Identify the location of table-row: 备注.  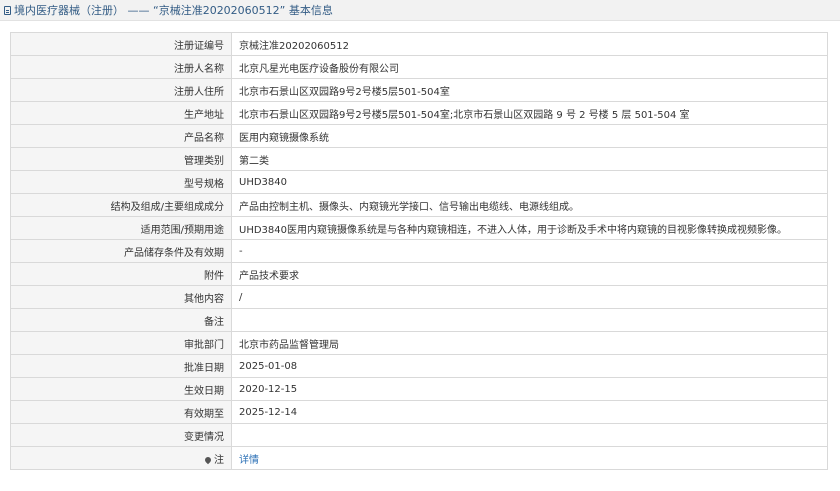
(419, 320).